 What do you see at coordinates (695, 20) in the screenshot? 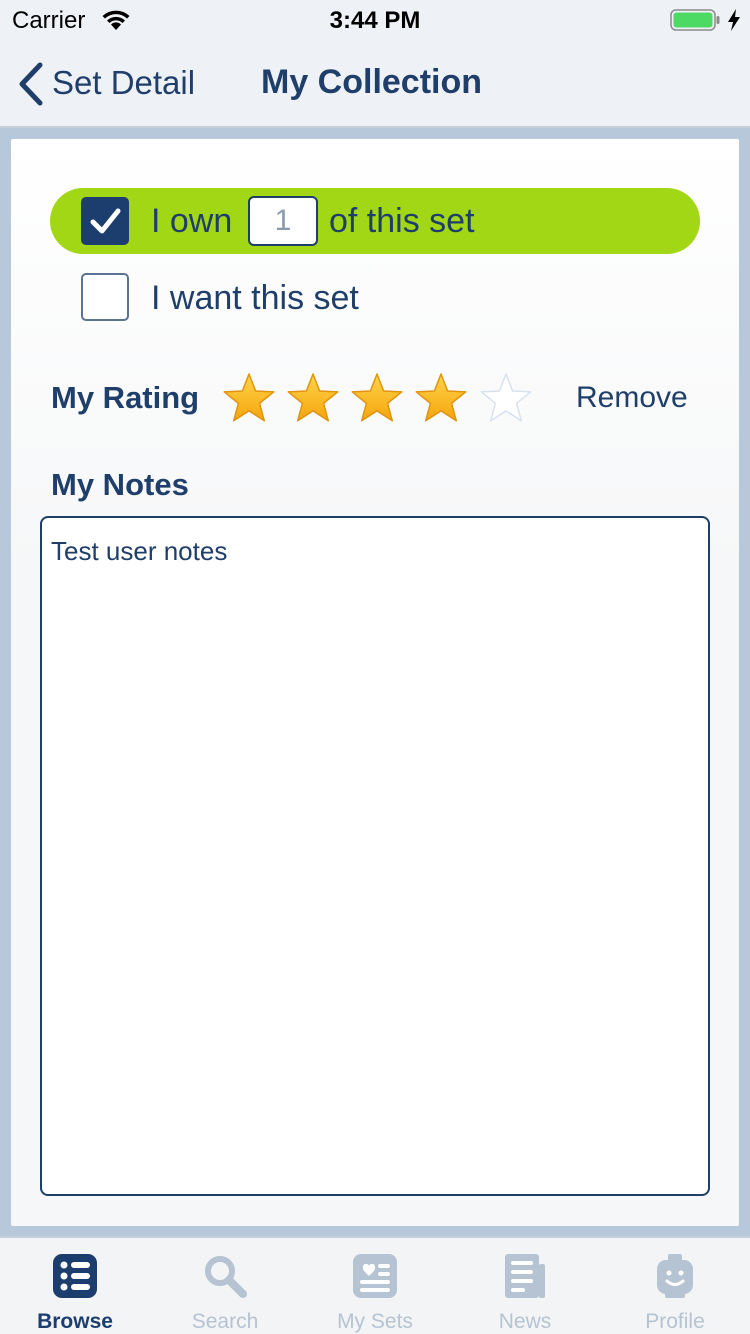
I see `battery-icon` at bounding box center [695, 20].